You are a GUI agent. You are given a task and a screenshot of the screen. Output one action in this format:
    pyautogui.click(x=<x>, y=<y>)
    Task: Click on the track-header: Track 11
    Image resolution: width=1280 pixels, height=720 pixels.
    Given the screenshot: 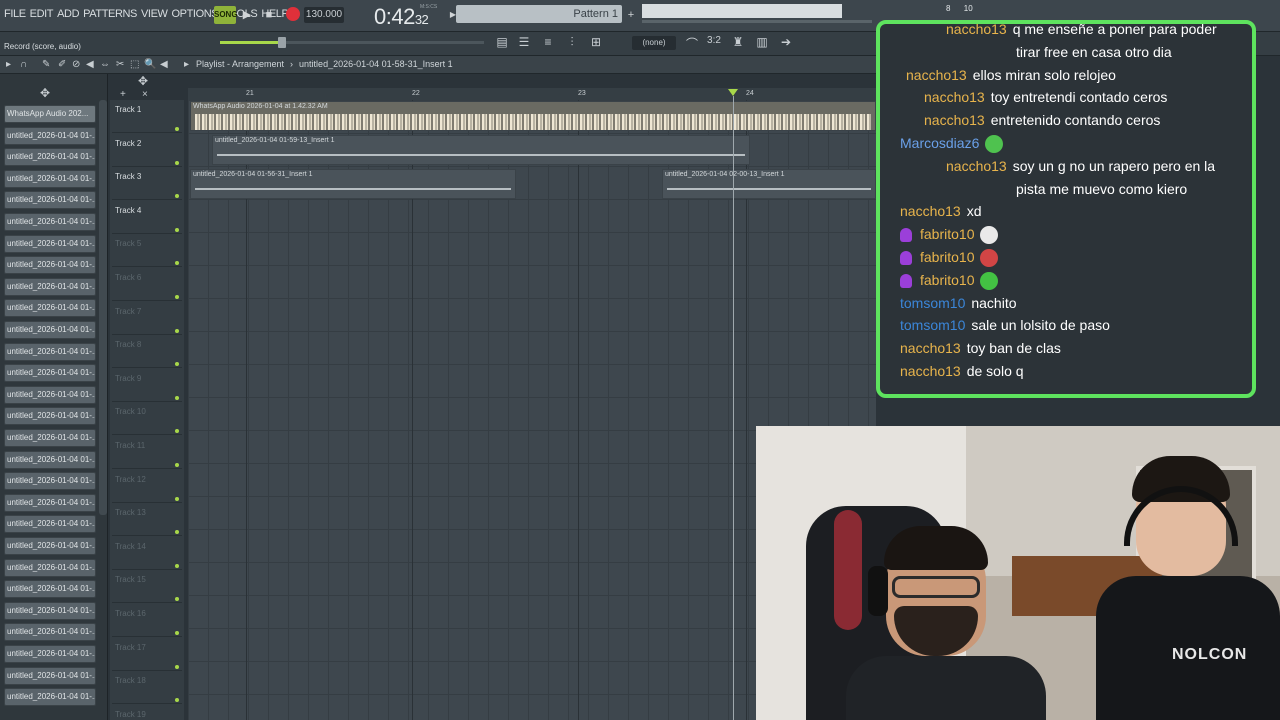 What is the action you would take?
    pyautogui.click(x=147, y=453)
    